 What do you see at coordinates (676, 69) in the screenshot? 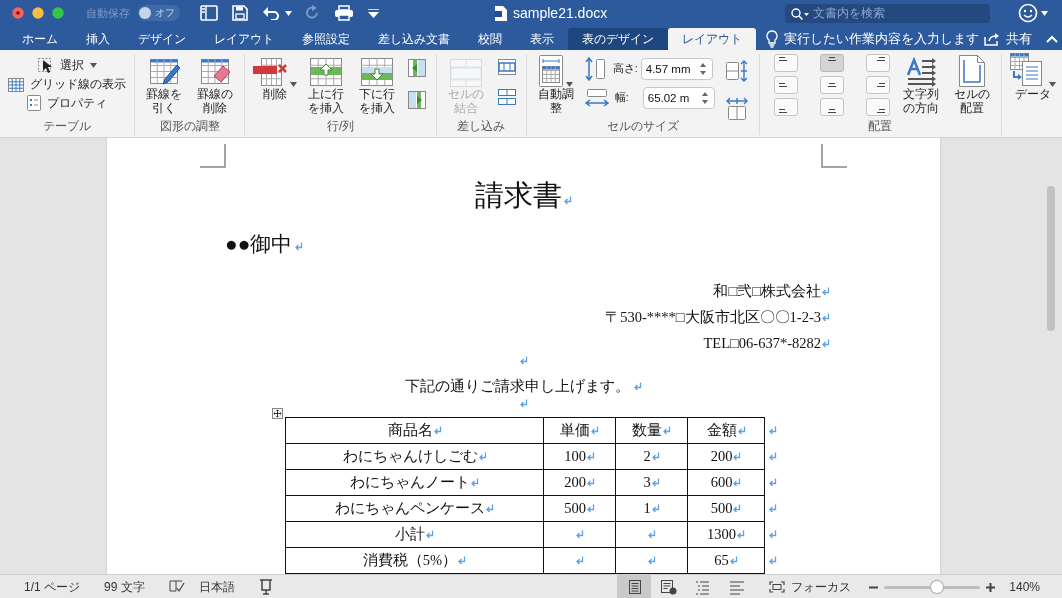
I see `height-field: 4.57 mm` at bounding box center [676, 69].